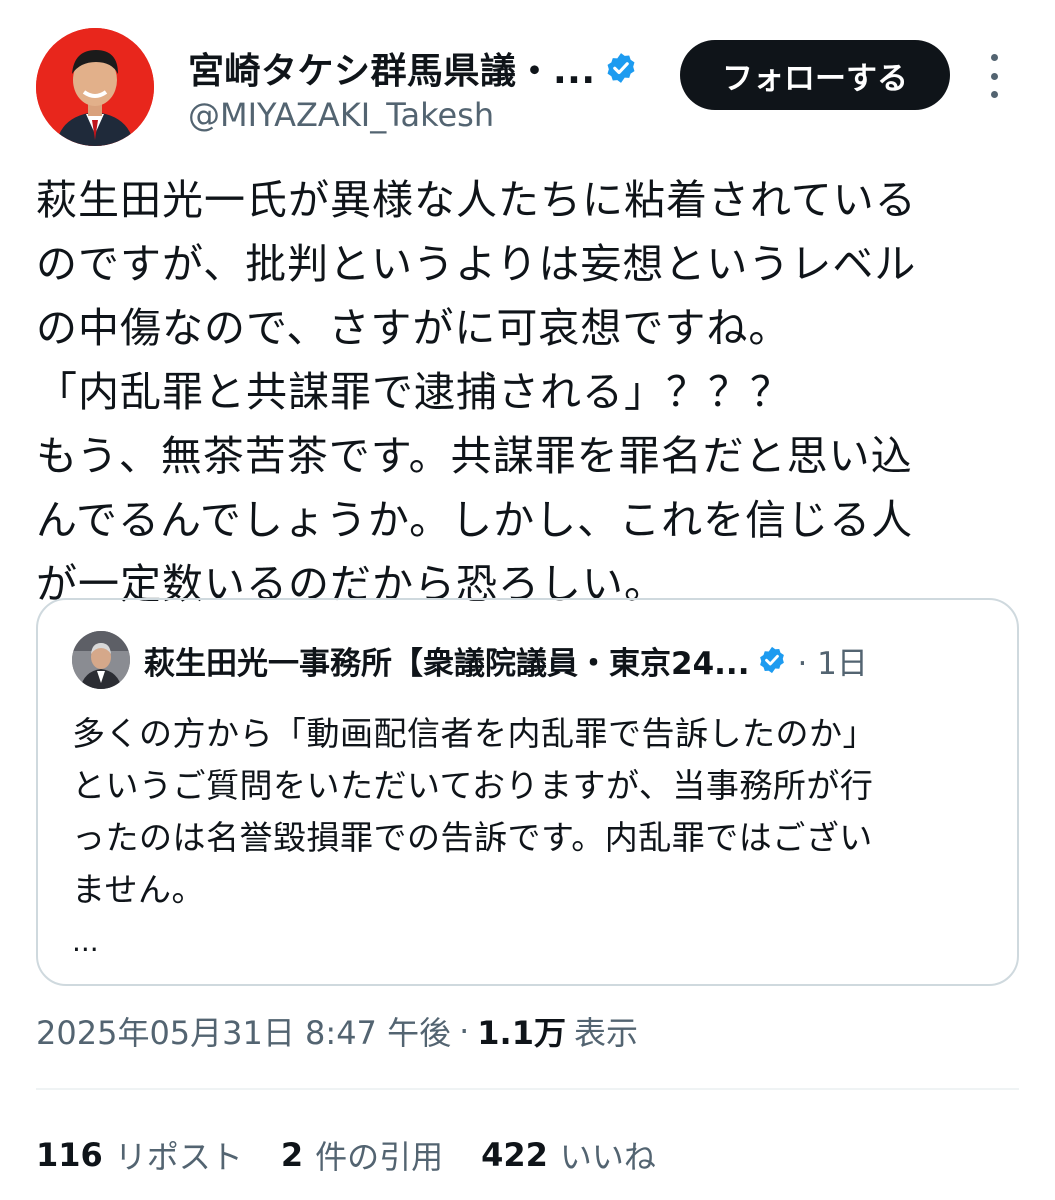  I want to click on engagement-stats: 116 リポスト 2 件の引用 422 いいね, so click(365, 1155).